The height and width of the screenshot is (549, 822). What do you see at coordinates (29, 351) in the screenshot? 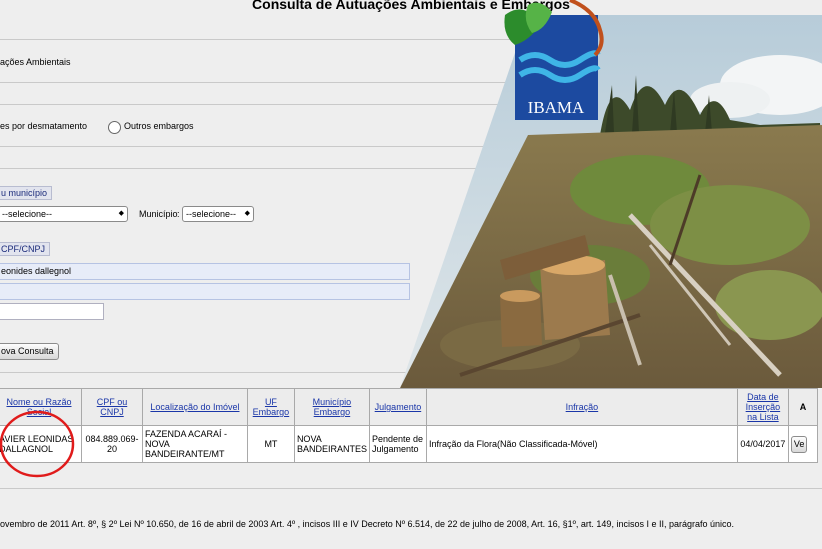
I see `new-search-button: ova Consulta` at bounding box center [29, 351].